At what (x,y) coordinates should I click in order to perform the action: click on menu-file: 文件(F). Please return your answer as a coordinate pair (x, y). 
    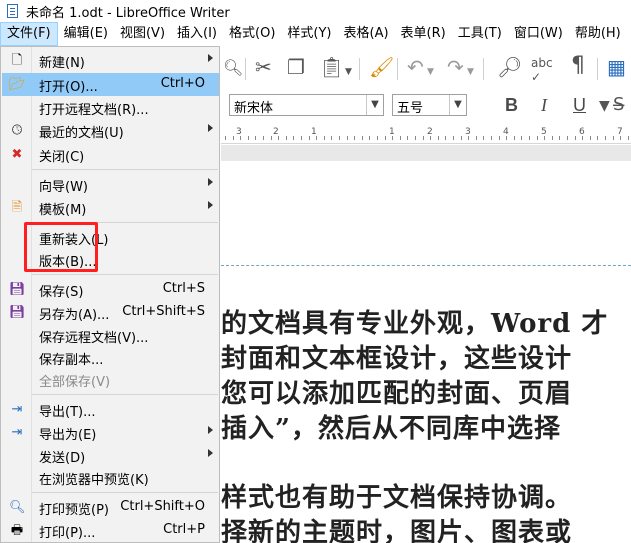
    Looking at the image, I should click on (29, 34).